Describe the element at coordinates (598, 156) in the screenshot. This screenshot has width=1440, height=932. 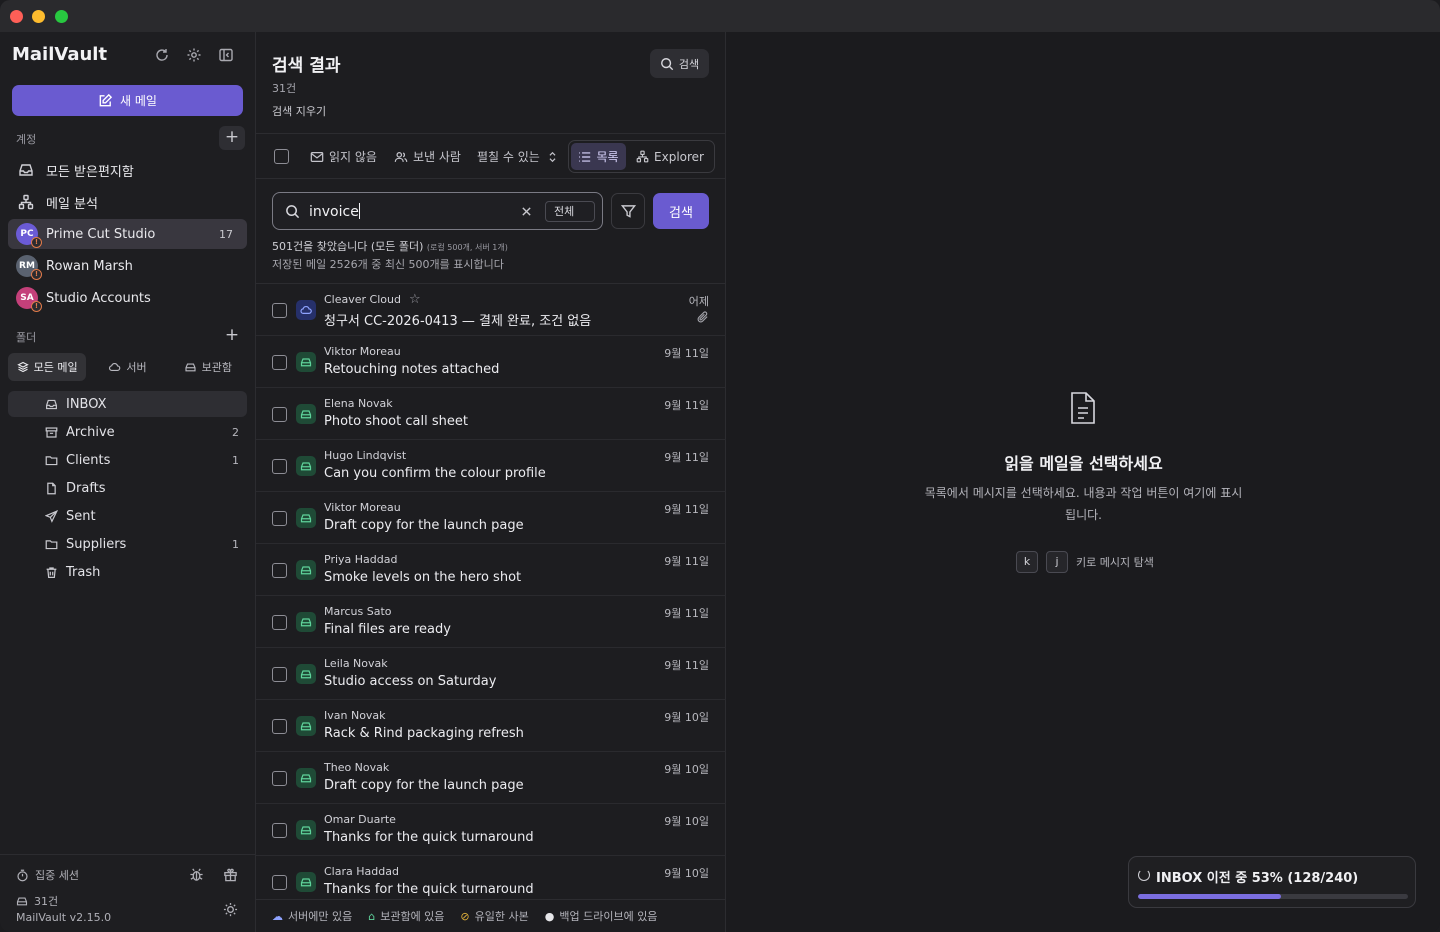
I see `view-list-button: 목록` at that location.